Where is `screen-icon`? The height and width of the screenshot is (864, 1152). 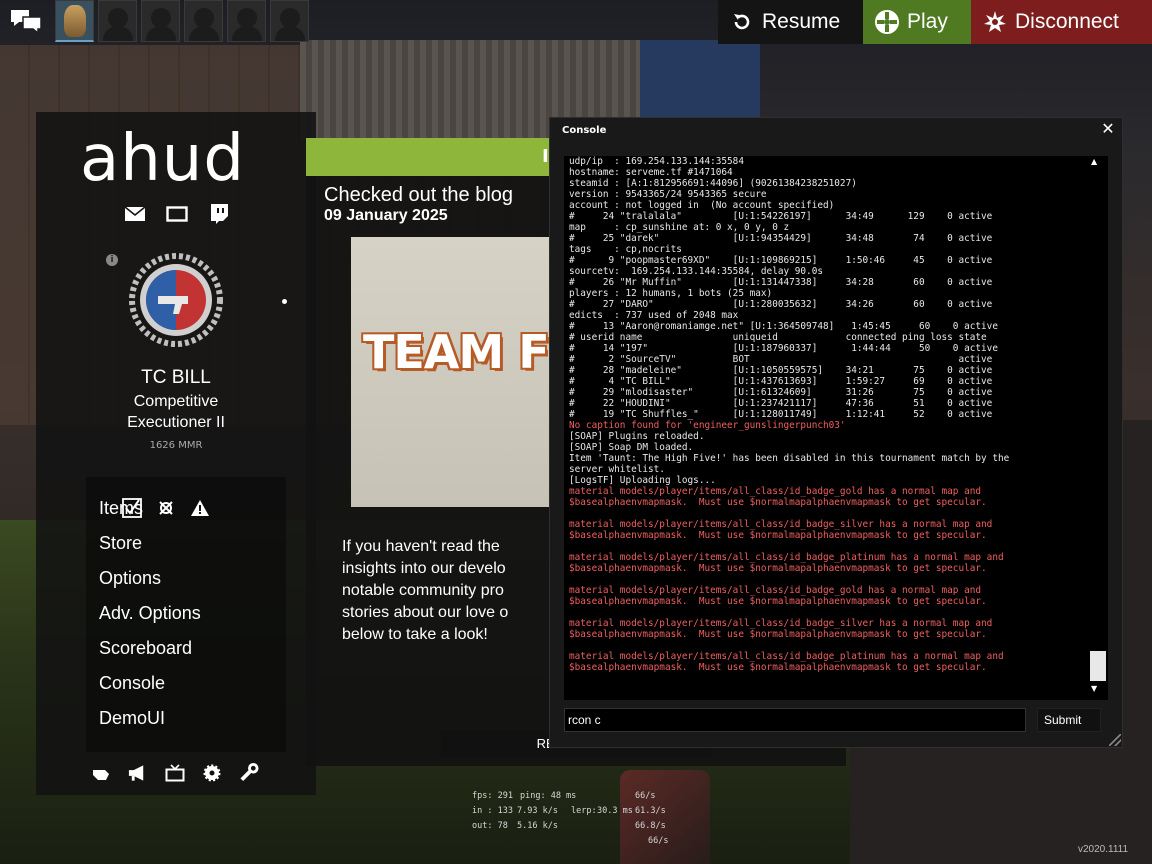 screen-icon is located at coordinates (177, 214).